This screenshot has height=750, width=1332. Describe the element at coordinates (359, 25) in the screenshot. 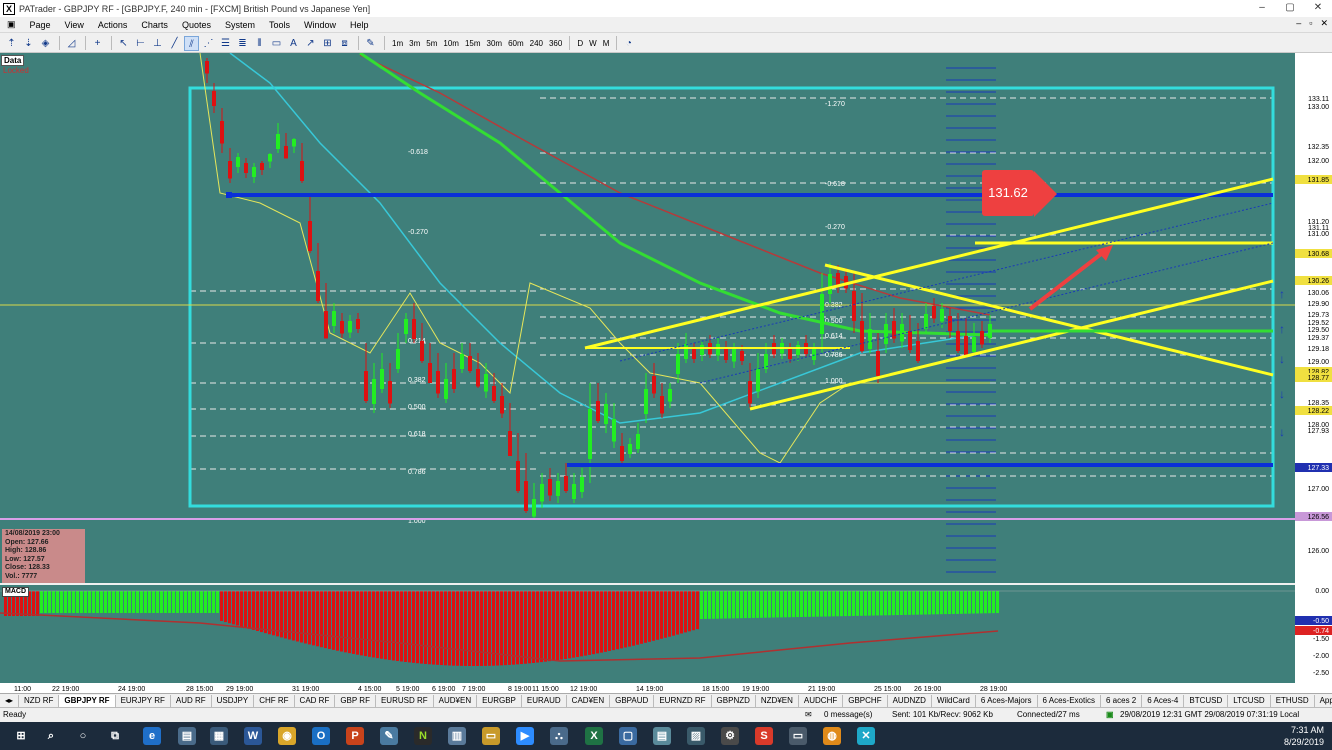

I see `menu-help: Help` at that location.